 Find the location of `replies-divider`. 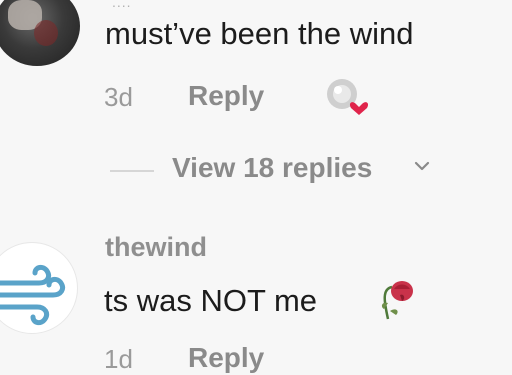

replies-divider is located at coordinates (132, 171).